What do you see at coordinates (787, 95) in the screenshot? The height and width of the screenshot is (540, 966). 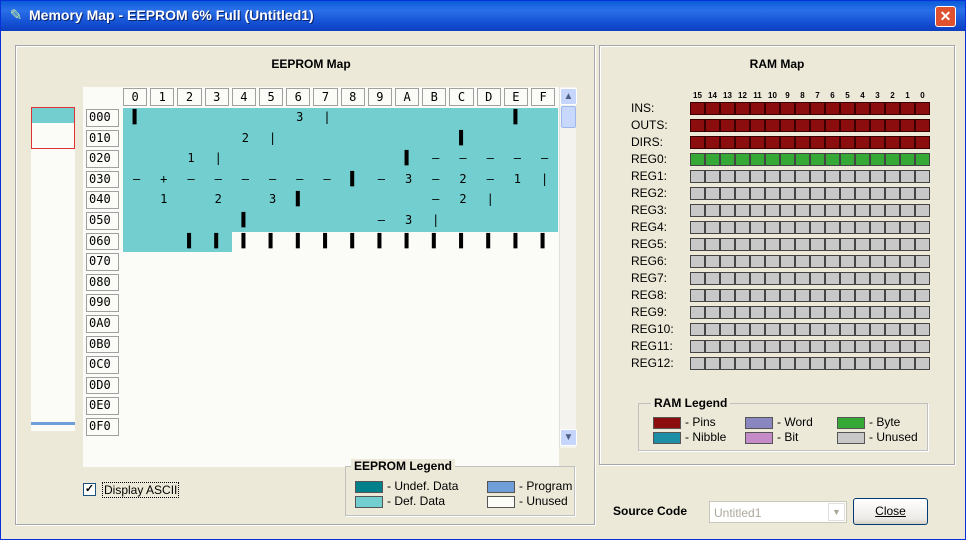 I see `bit-header: 9` at bounding box center [787, 95].